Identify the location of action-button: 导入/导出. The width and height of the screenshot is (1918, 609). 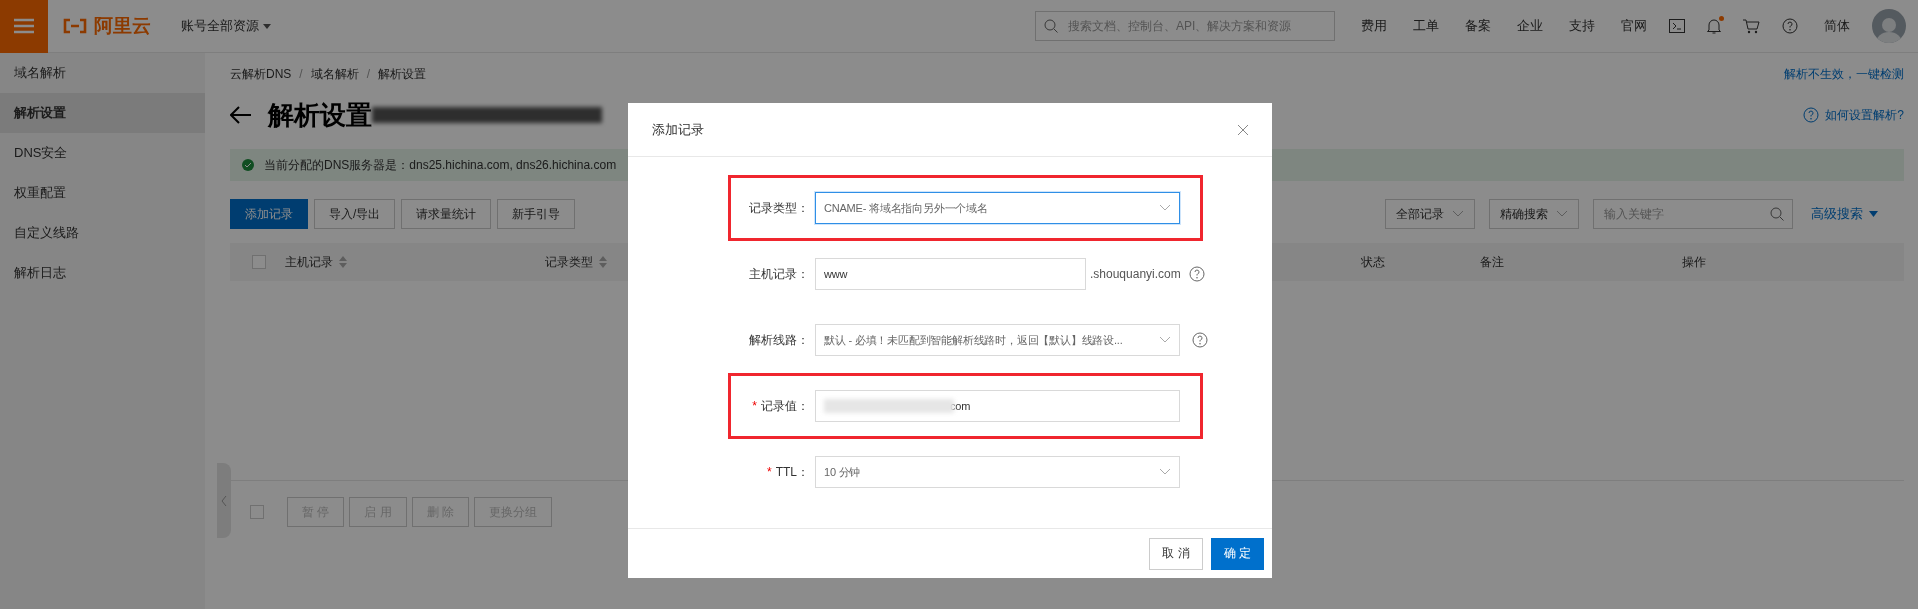
(355, 214).